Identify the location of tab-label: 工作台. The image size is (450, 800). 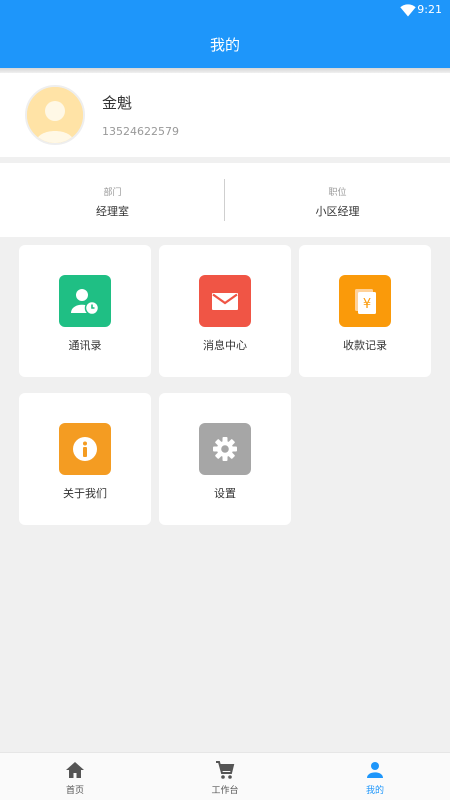
(225, 791).